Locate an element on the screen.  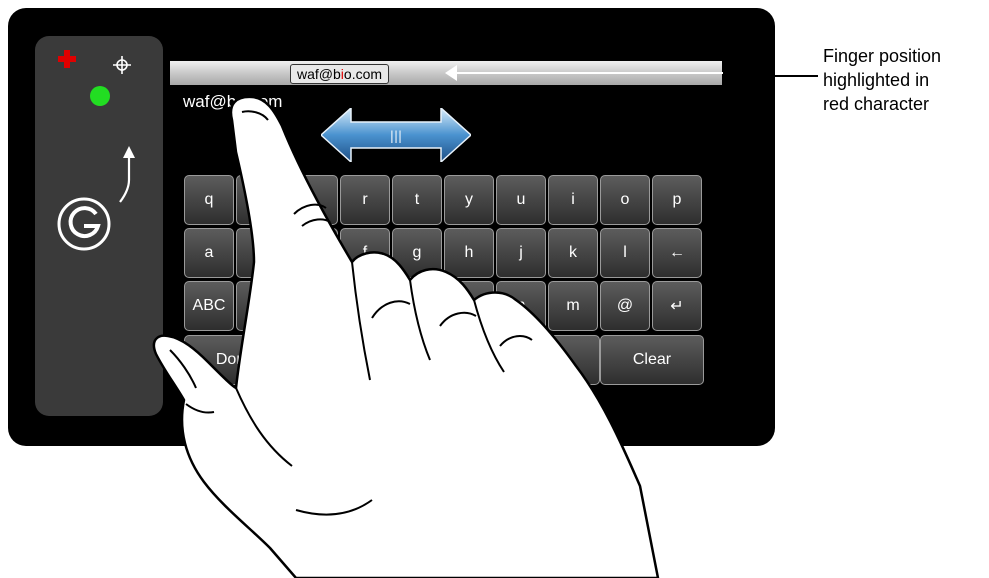
annotation-leader-line is located at coordinates (794, 76).